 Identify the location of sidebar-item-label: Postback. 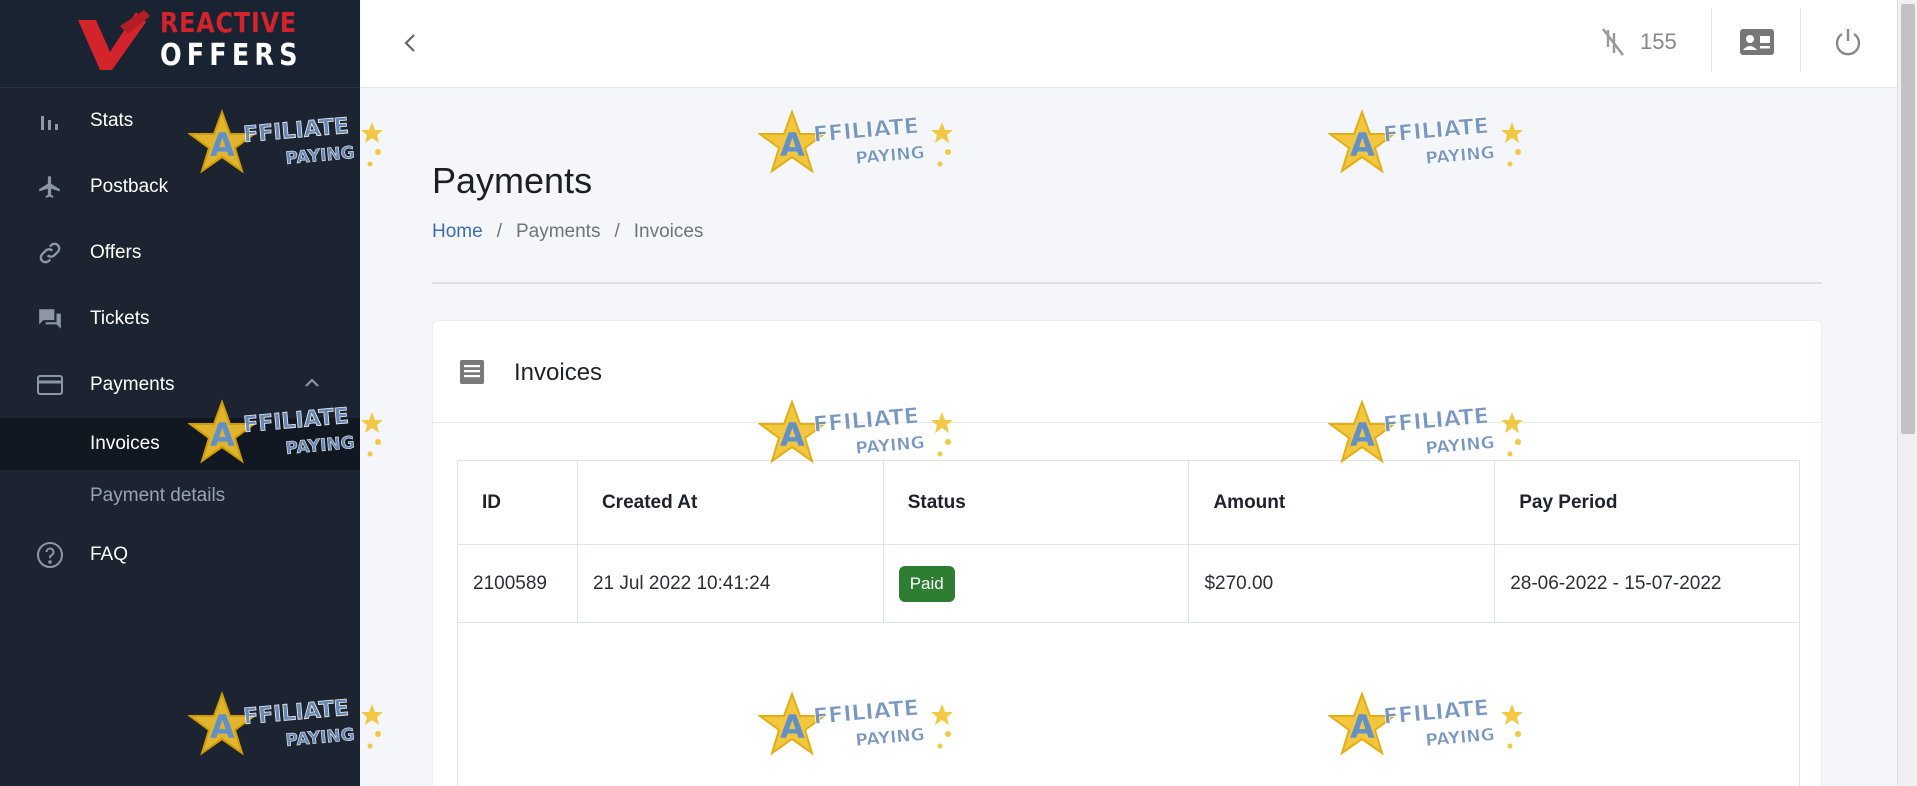
(129, 186).